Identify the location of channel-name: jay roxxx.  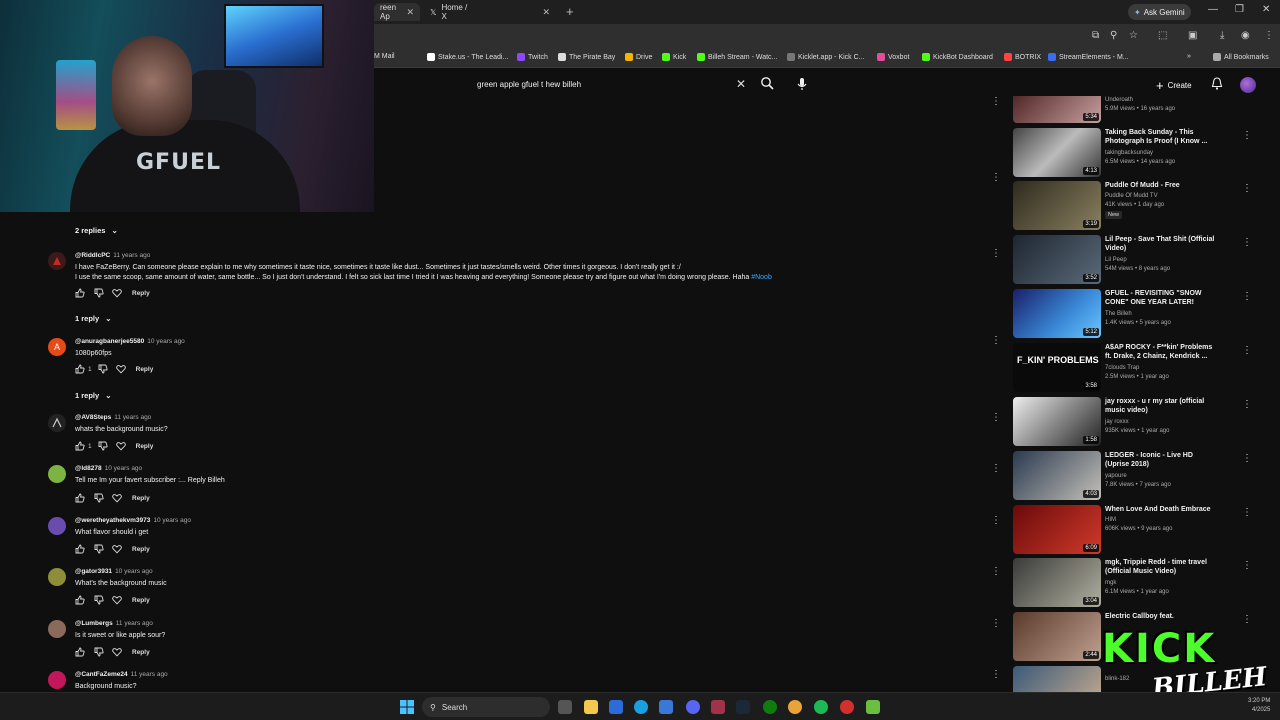
(1117, 422).